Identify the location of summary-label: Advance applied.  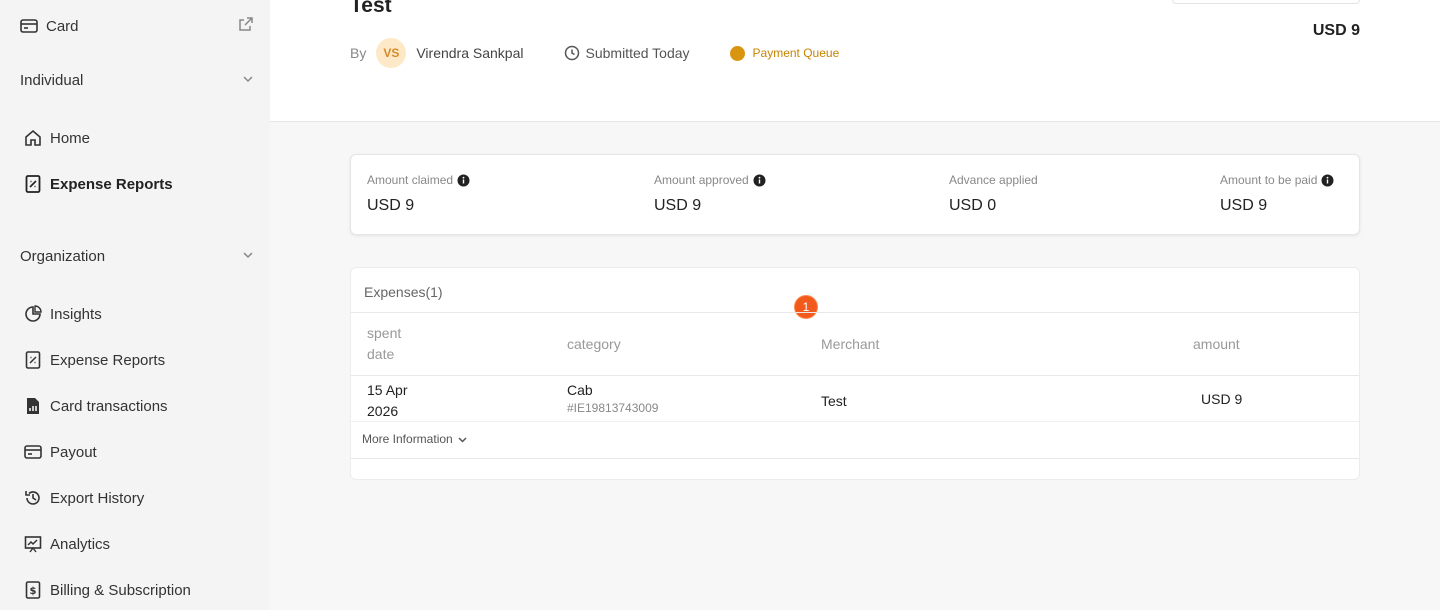
(993, 180).